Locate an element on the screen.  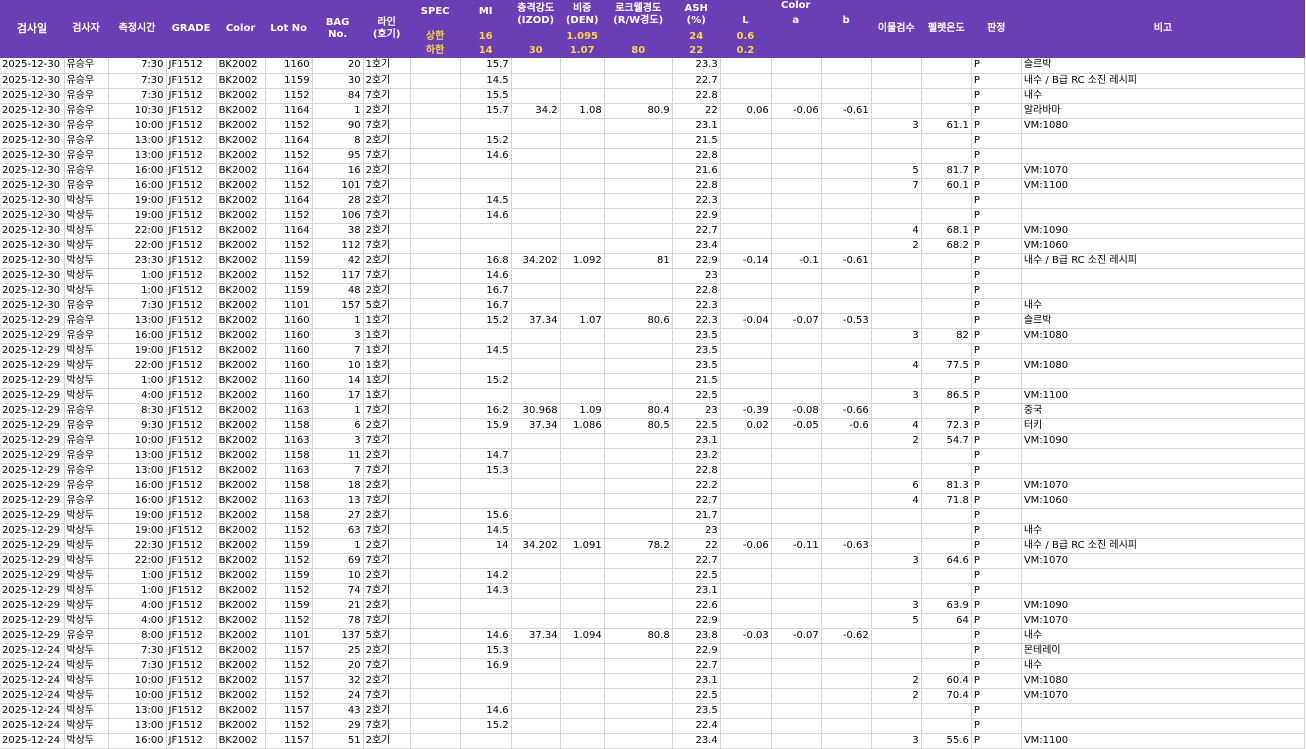
cell-ash: 23.4 is located at coordinates (696, 246).